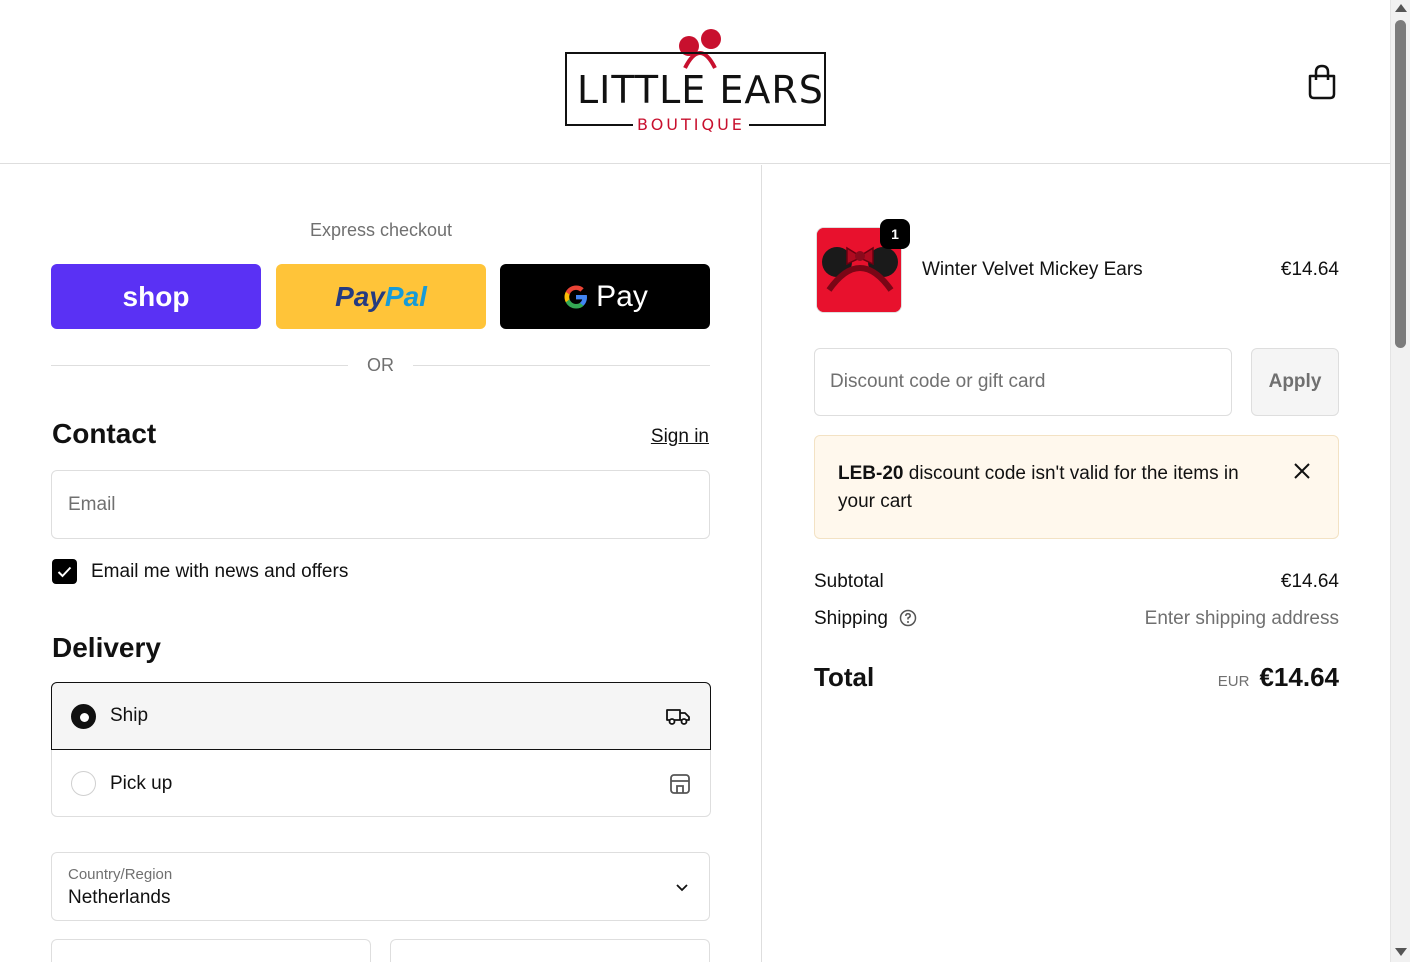 The width and height of the screenshot is (1410, 962). What do you see at coordinates (120, 874) in the screenshot?
I see `country-region-label: Country/Region` at bounding box center [120, 874].